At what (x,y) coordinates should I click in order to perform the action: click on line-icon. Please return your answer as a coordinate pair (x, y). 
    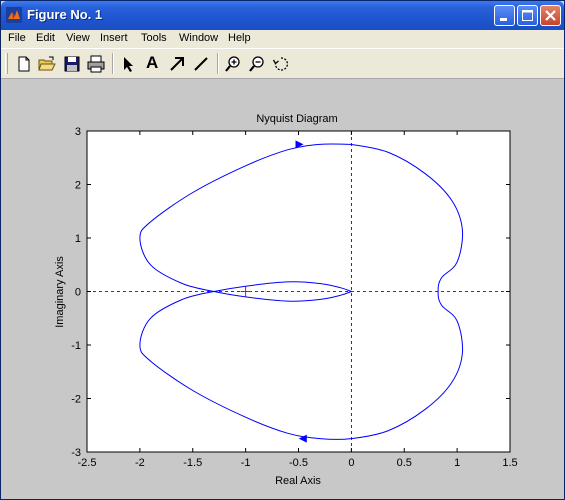
    Looking at the image, I should click on (201, 64).